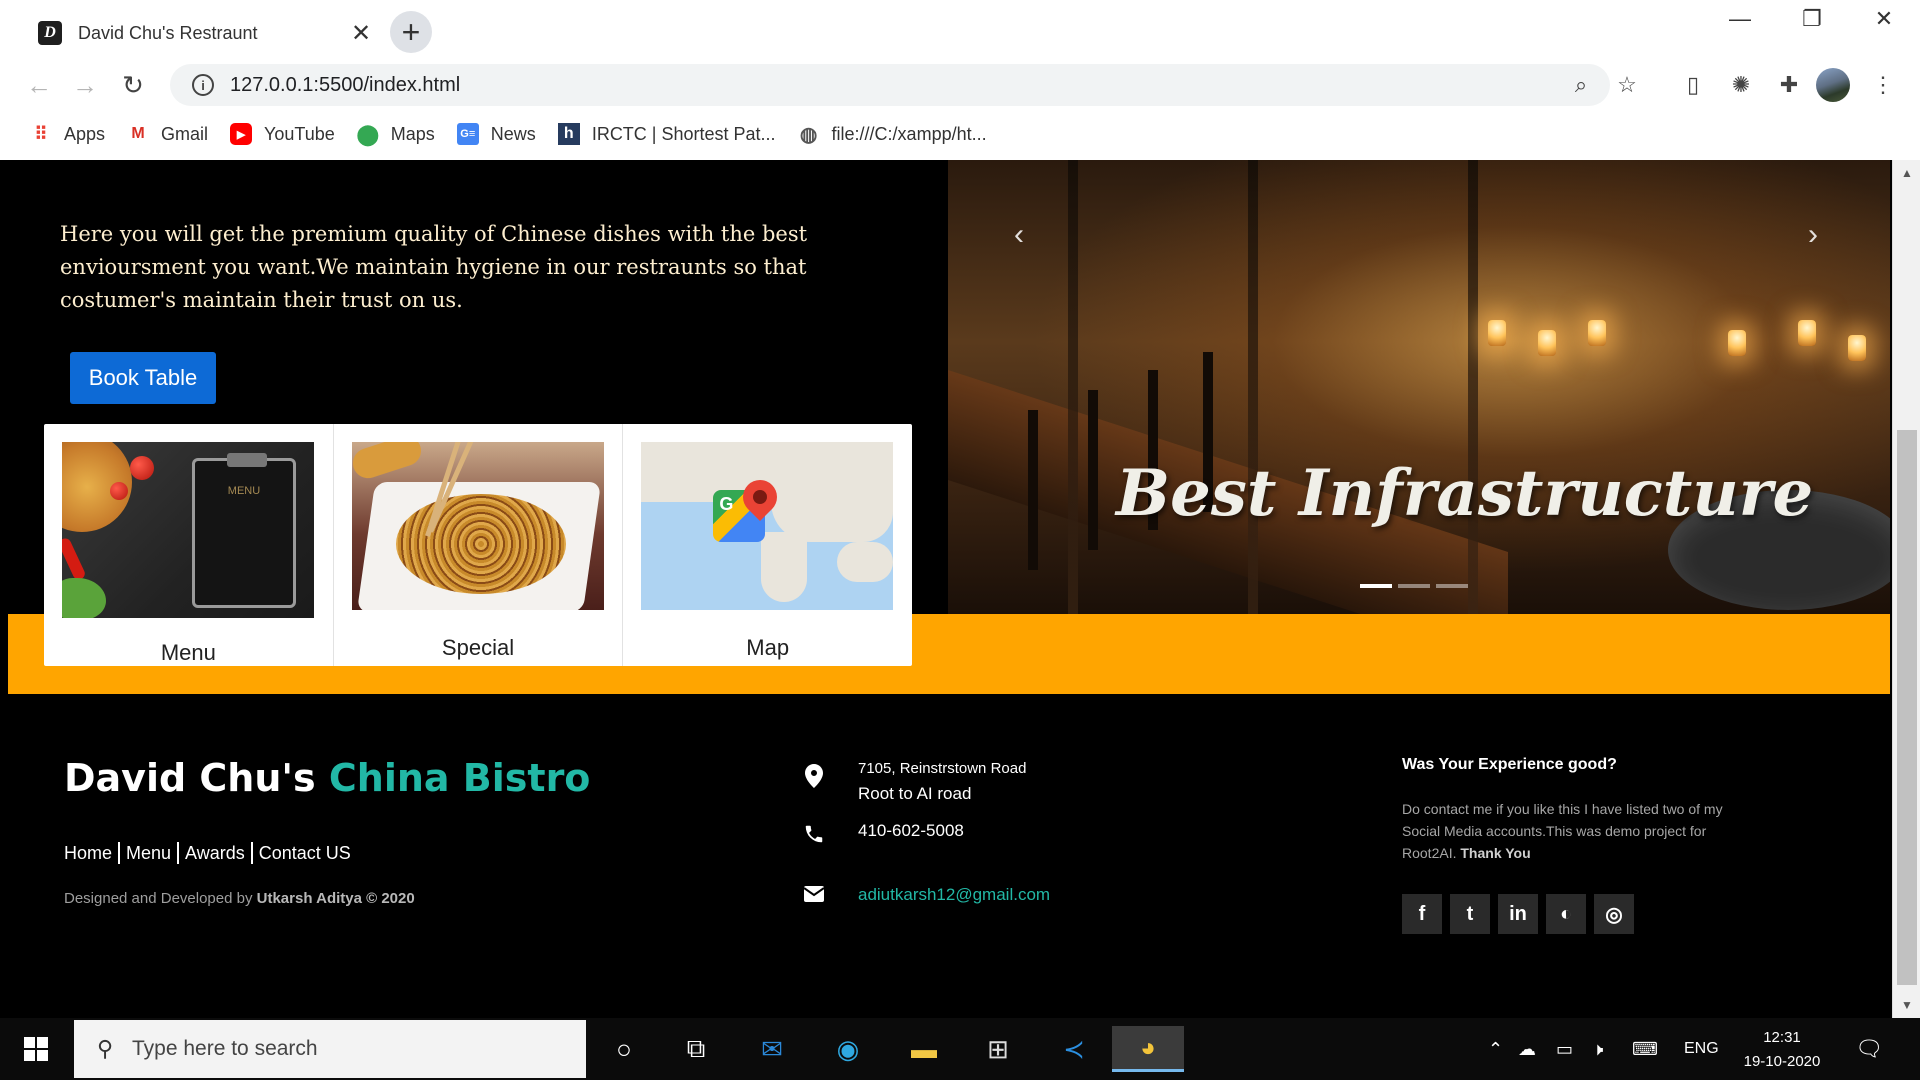 The image size is (1920, 1080). What do you see at coordinates (1693, 85) in the screenshot?
I see `extension-phone-icon: ▯` at bounding box center [1693, 85].